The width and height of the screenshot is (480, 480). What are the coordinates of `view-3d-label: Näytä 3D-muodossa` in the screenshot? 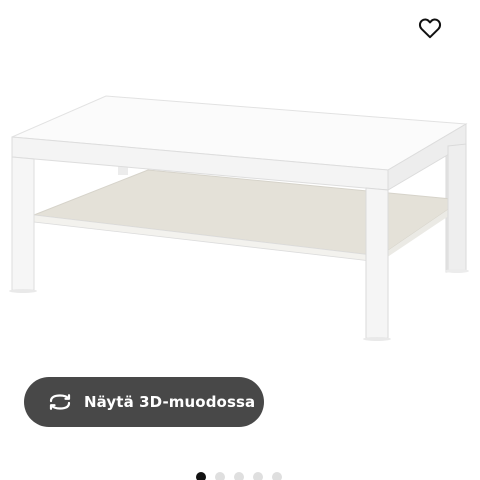 It's located at (170, 402).